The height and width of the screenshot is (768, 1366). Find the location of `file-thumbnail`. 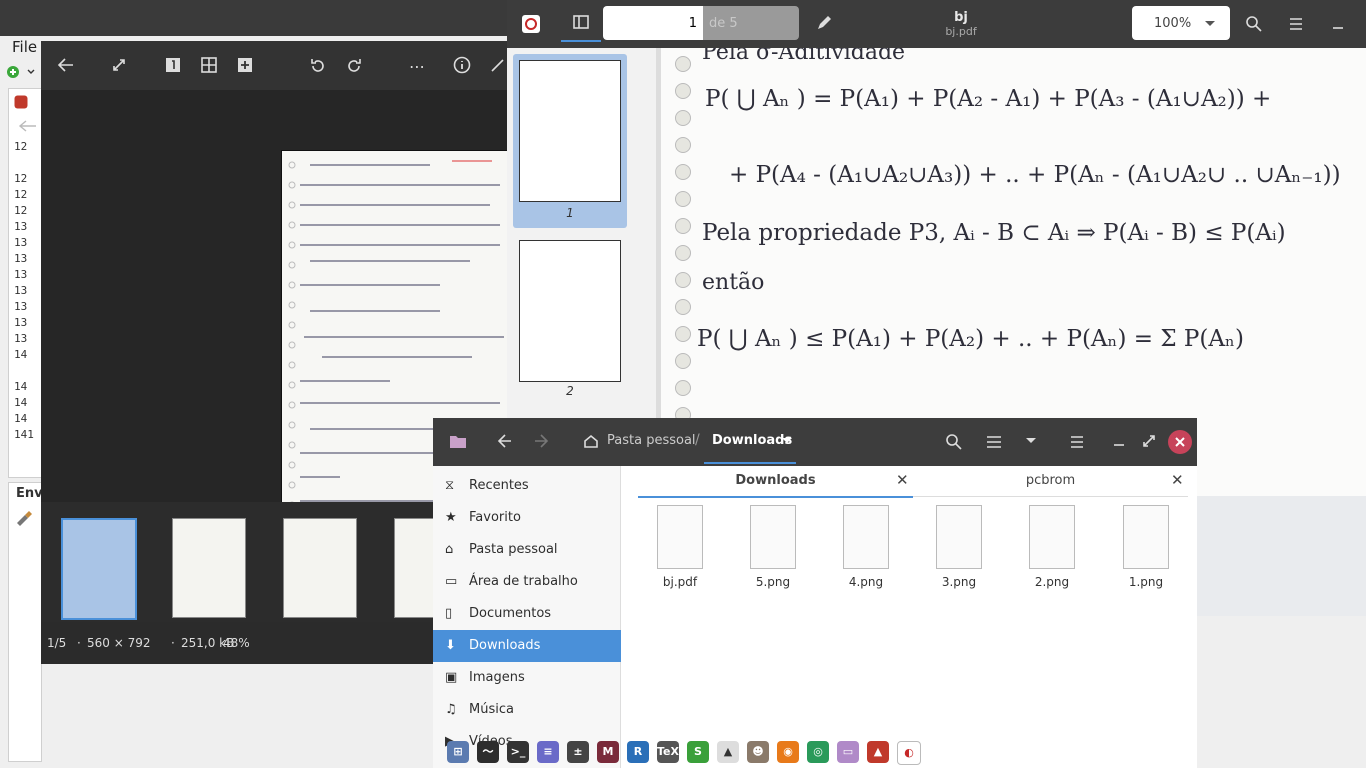

file-thumbnail is located at coordinates (1052, 537).